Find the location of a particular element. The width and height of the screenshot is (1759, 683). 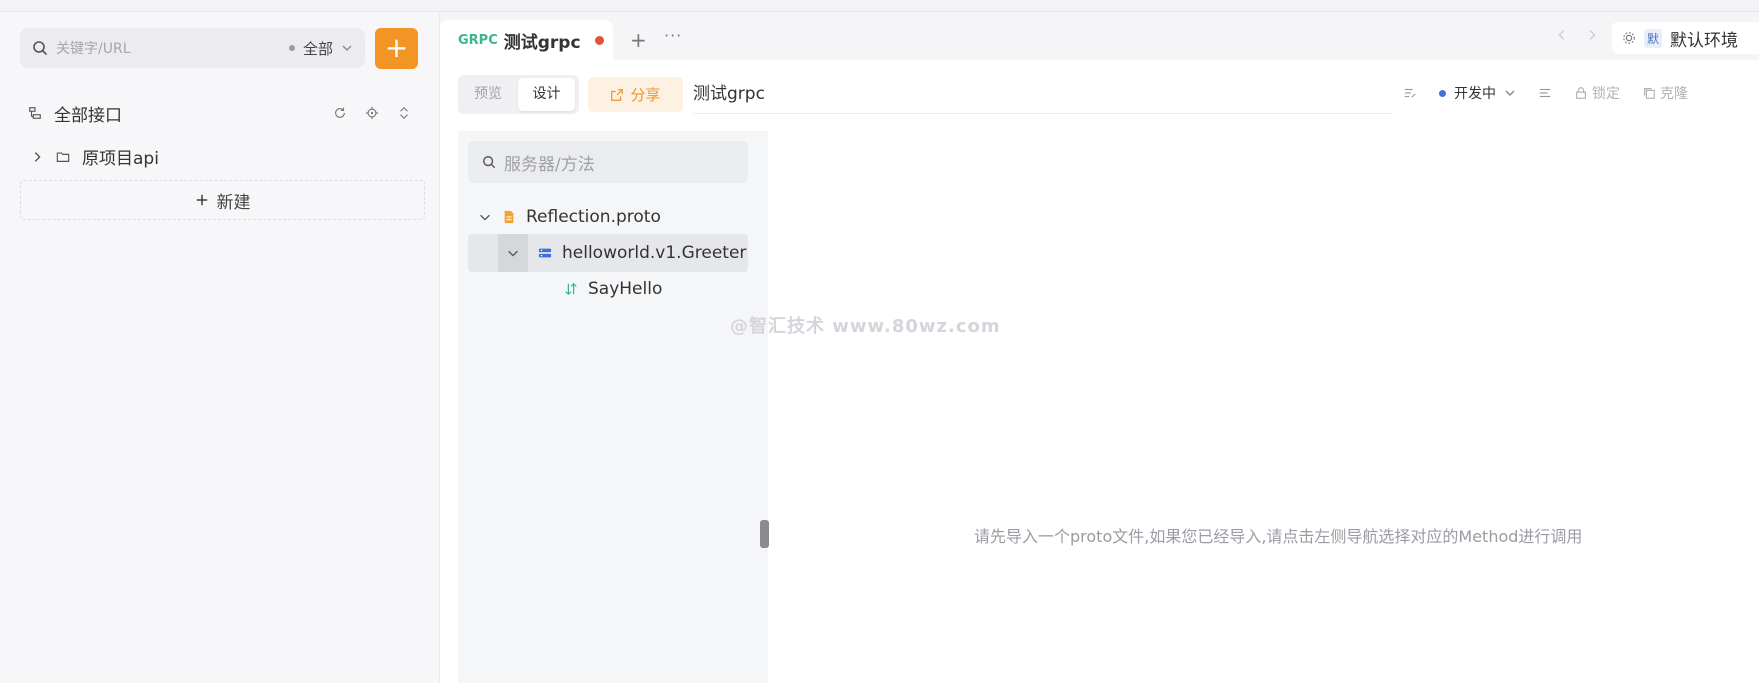

refresh-icon is located at coordinates (340, 113).